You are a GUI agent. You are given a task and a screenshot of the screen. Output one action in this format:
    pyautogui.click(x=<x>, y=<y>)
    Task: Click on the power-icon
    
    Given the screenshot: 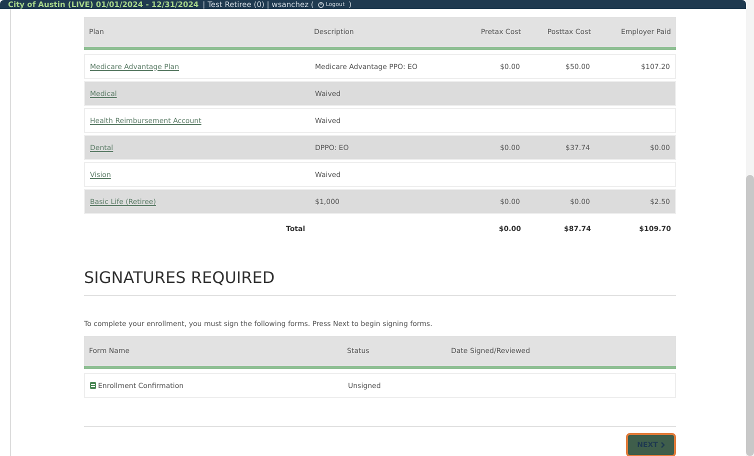 What is the action you would take?
    pyautogui.click(x=321, y=5)
    